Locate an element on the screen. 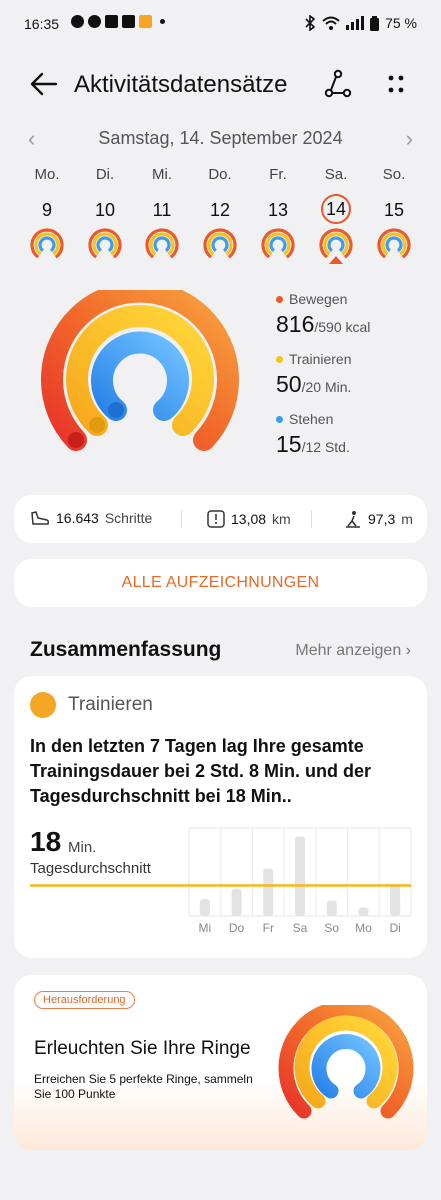 The width and height of the screenshot is (441, 1200). date-selector: ‹ Samstag, 14. September 2024 › is located at coordinates (220, 138).